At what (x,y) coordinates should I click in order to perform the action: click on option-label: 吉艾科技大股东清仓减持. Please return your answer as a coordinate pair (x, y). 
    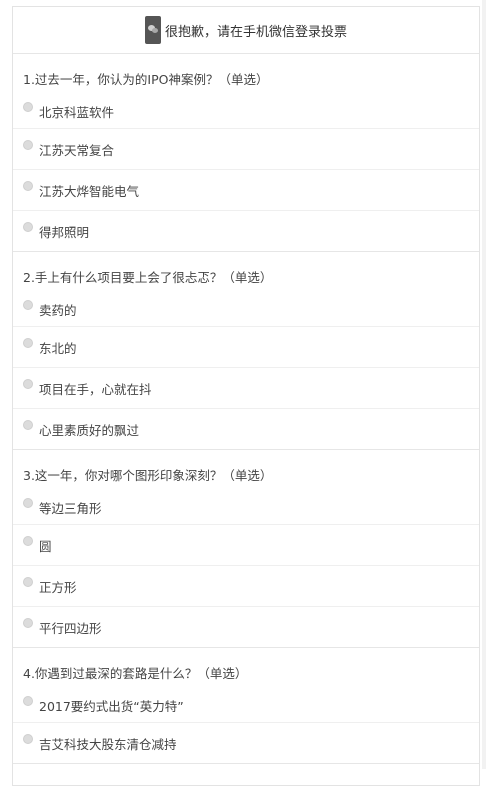
    Looking at the image, I should click on (108, 744).